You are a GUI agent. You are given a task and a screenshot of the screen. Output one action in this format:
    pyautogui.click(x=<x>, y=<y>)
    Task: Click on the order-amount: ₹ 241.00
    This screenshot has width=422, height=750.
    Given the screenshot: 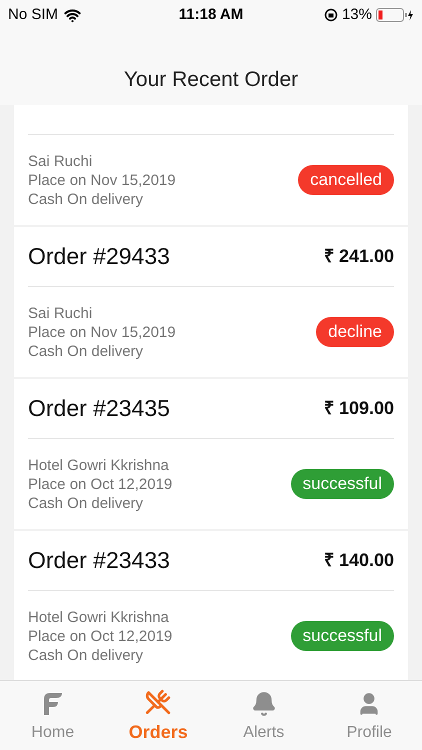 What is the action you would take?
    pyautogui.click(x=359, y=256)
    